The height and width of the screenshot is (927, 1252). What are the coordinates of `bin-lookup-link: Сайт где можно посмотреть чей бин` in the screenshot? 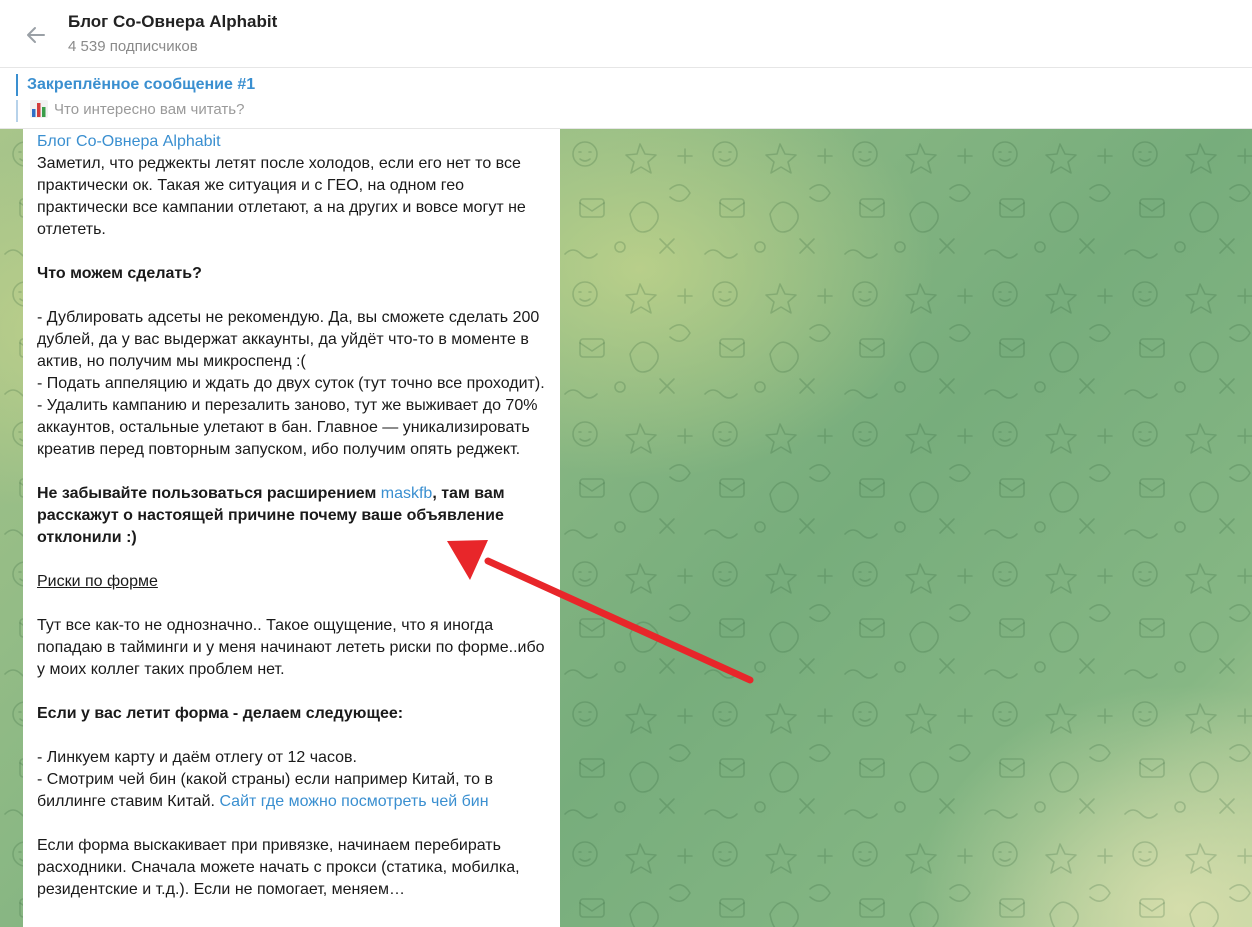 It's located at (353, 801).